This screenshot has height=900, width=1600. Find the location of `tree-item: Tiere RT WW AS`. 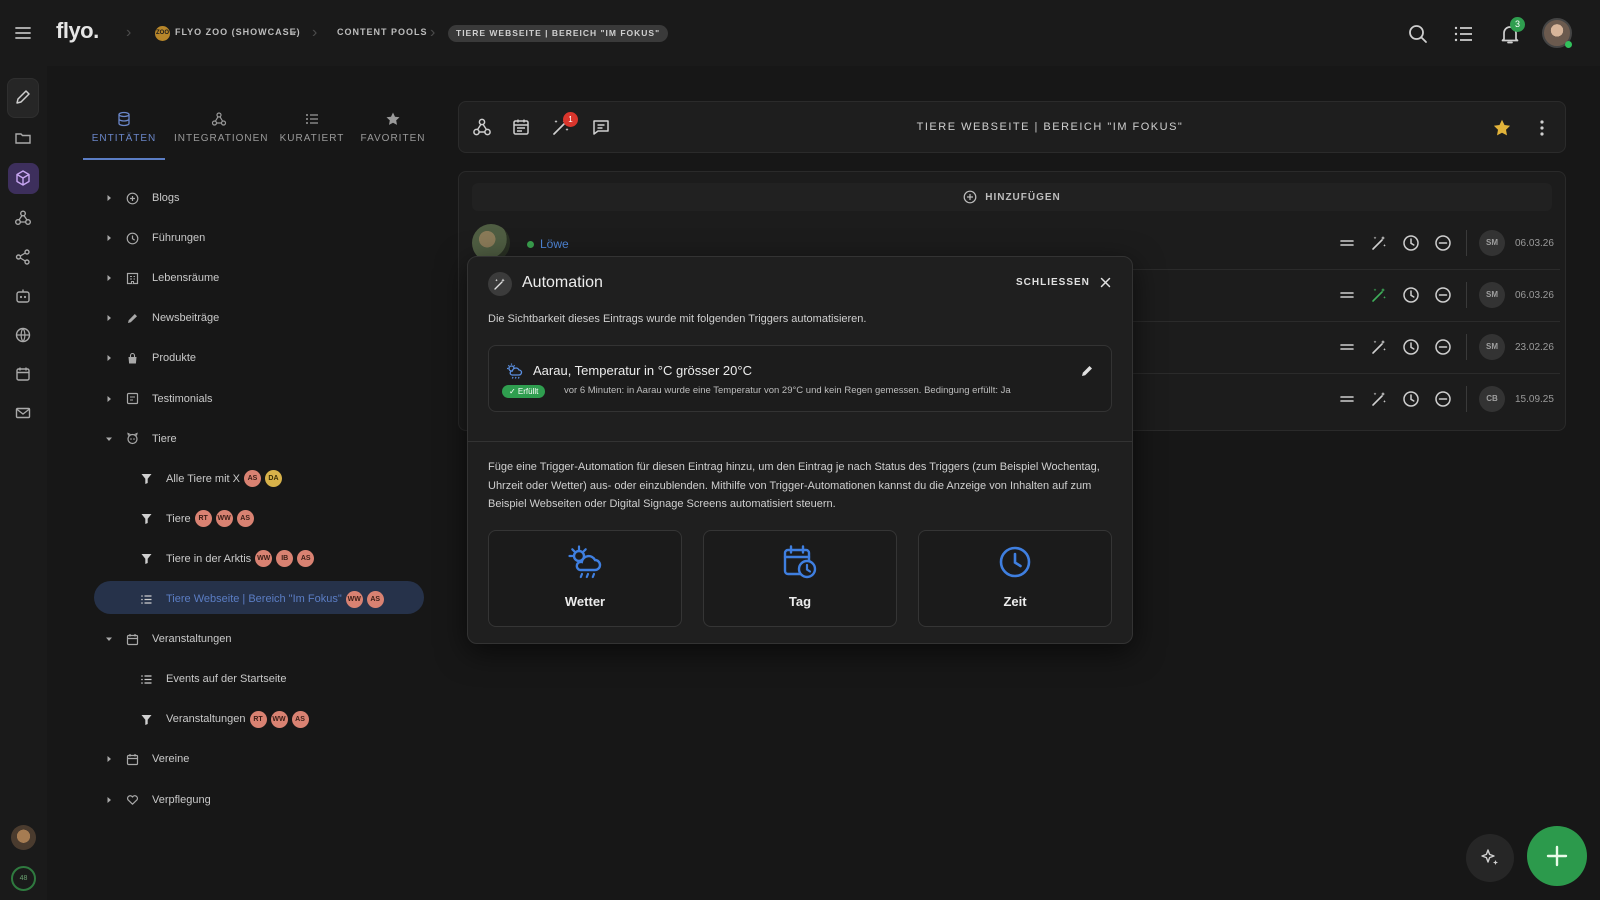

tree-item: Tiere RT WW AS is located at coordinates (197, 519).